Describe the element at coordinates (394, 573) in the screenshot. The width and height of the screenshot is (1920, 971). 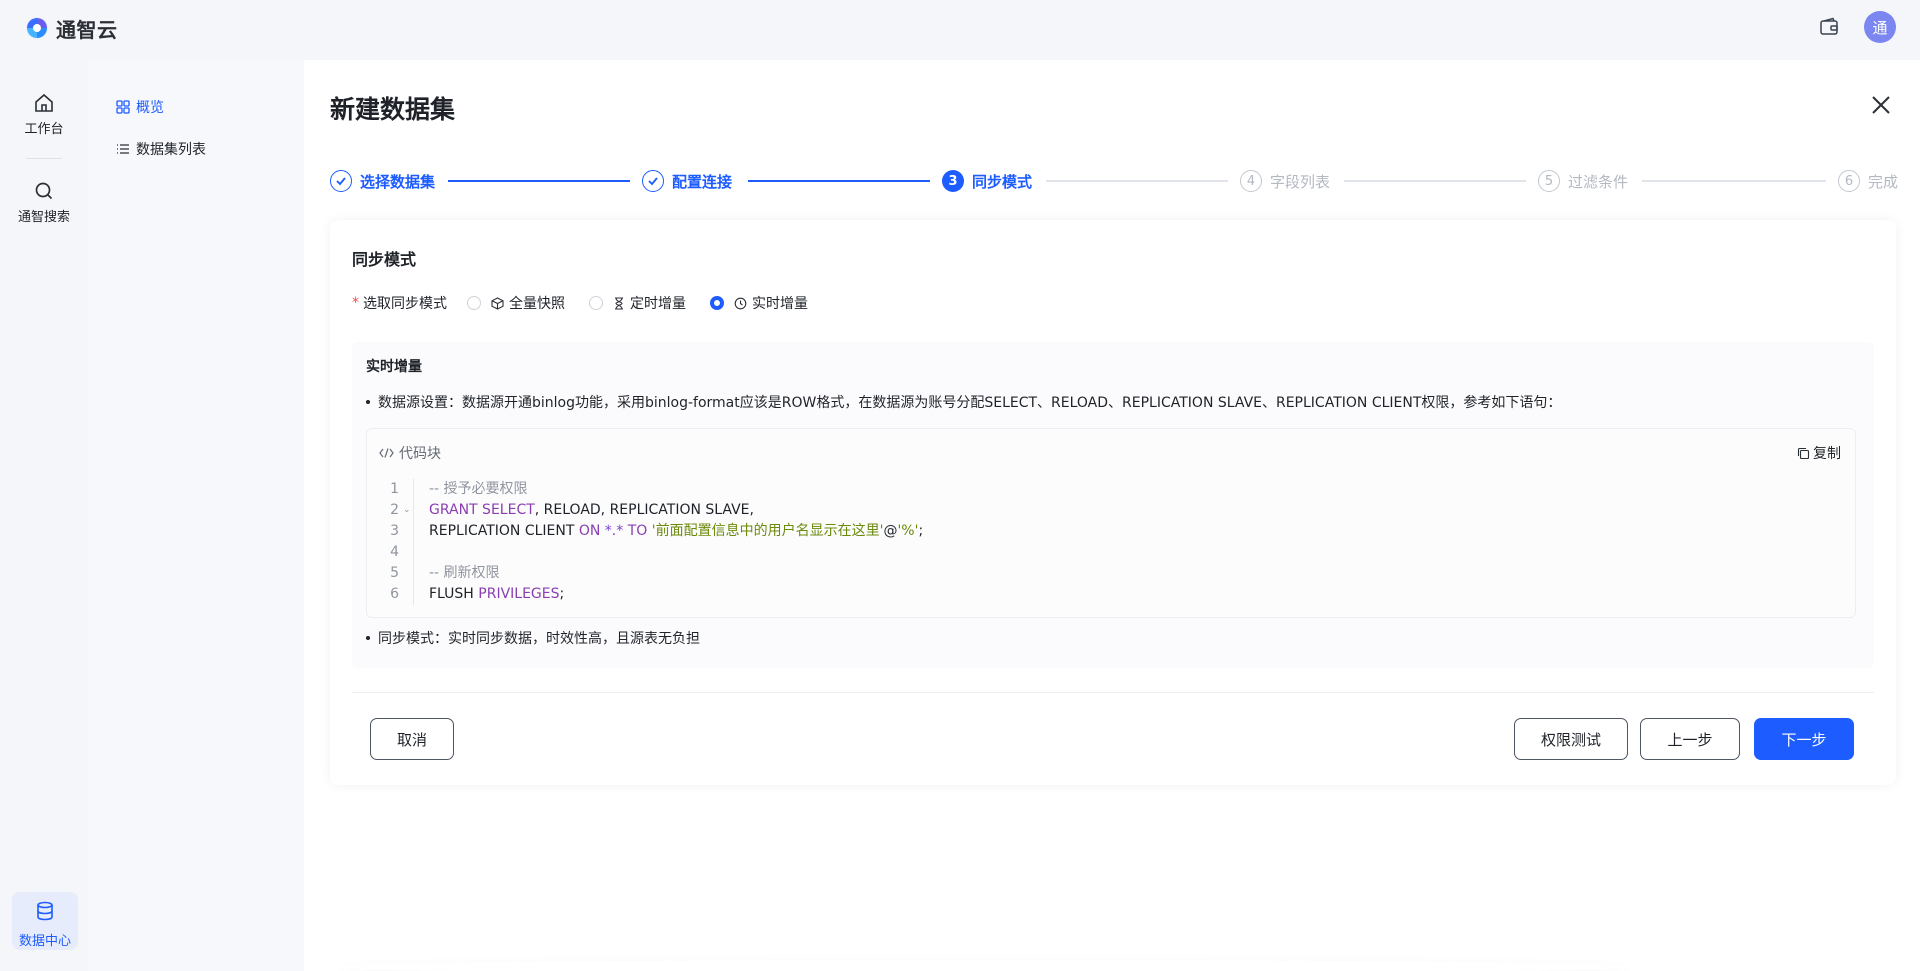
I see `line-number: 5` at that location.